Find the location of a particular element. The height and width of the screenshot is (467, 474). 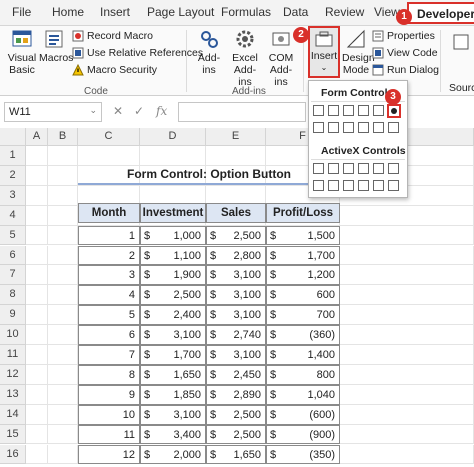

cell-month: 7 is located at coordinates (109, 355).